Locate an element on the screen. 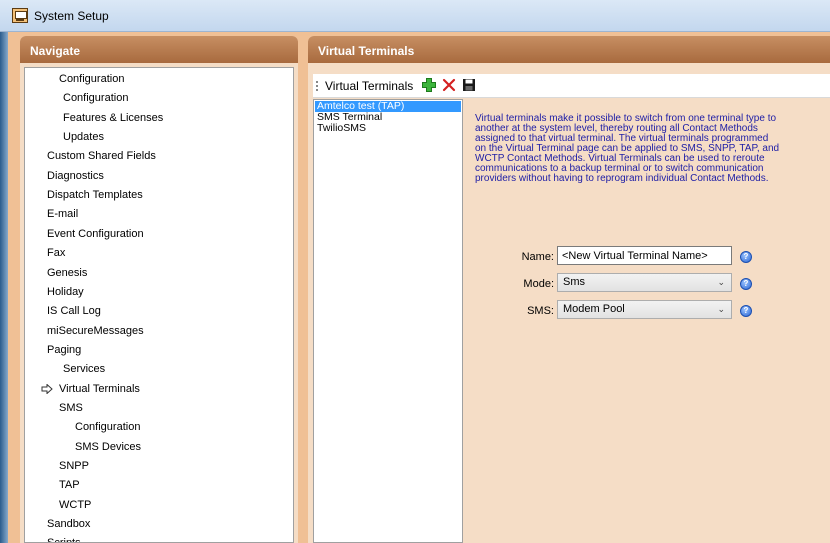  tree-item: Dispatch Templates is located at coordinates (95, 195).